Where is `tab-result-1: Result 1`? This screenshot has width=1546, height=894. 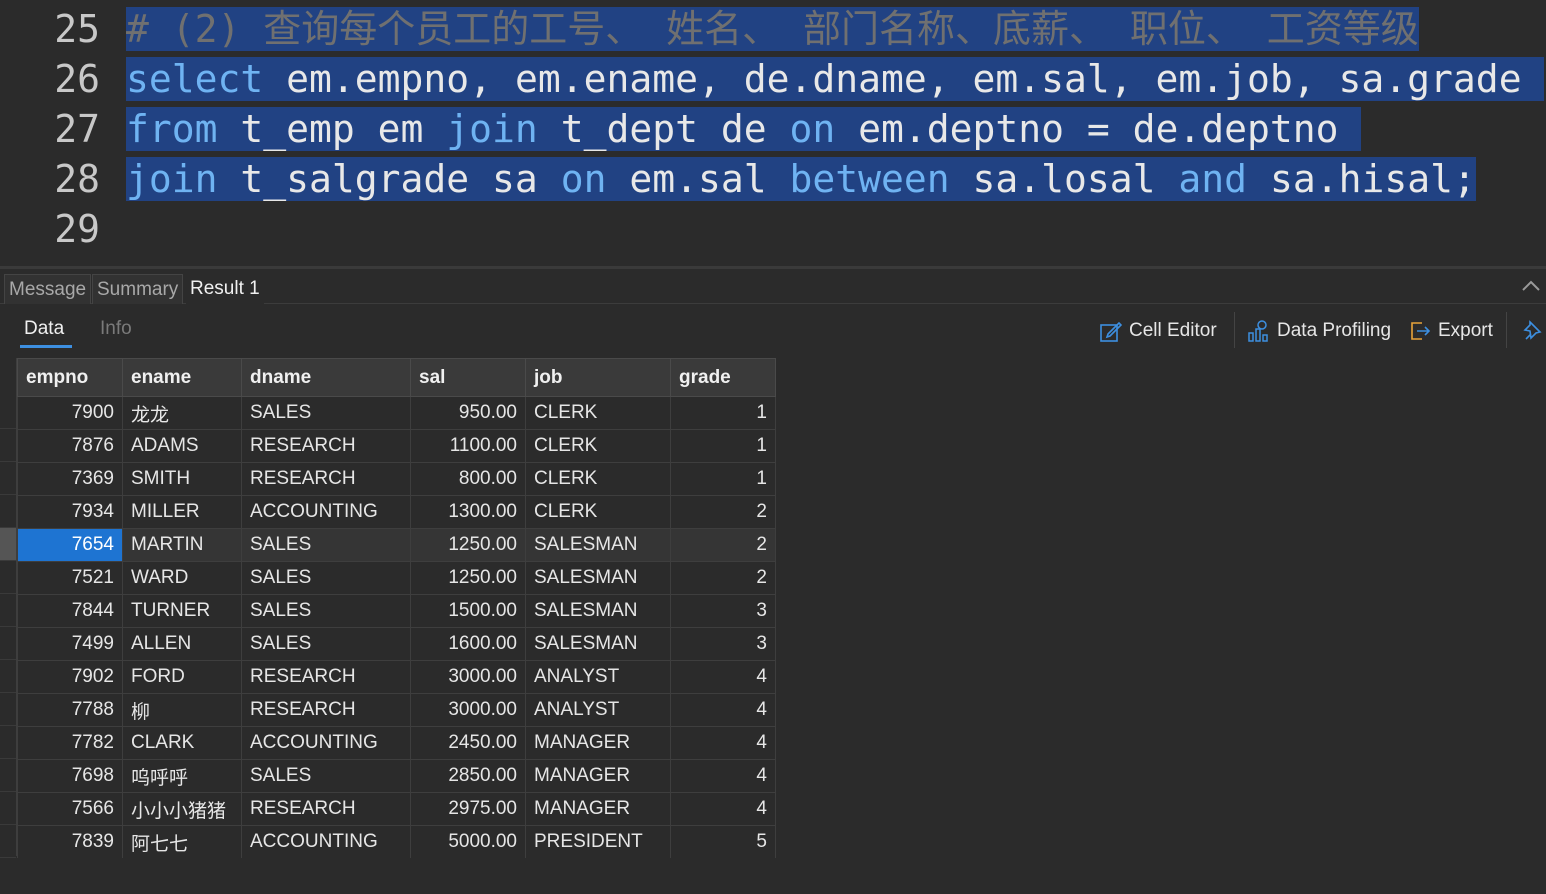
tab-result-1: Result 1 is located at coordinates (225, 289).